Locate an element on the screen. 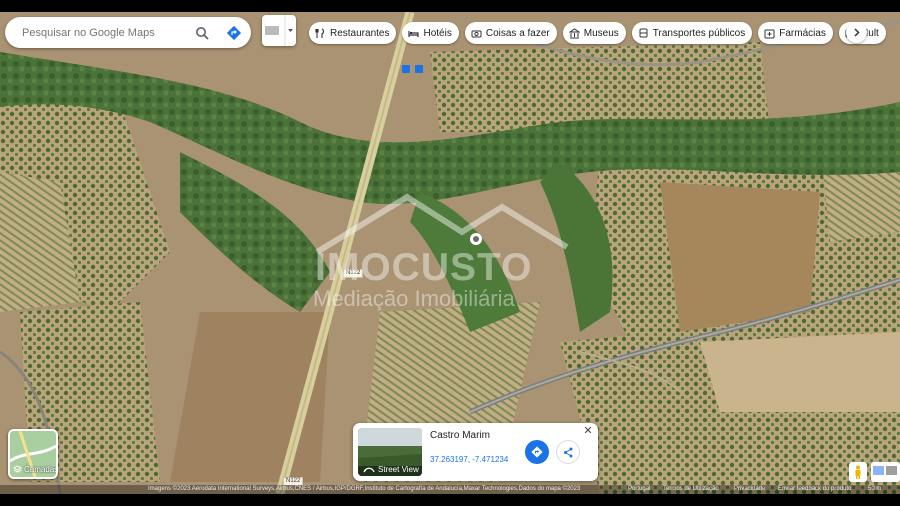  chip-label: Restaurantes is located at coordinates (360, 33).